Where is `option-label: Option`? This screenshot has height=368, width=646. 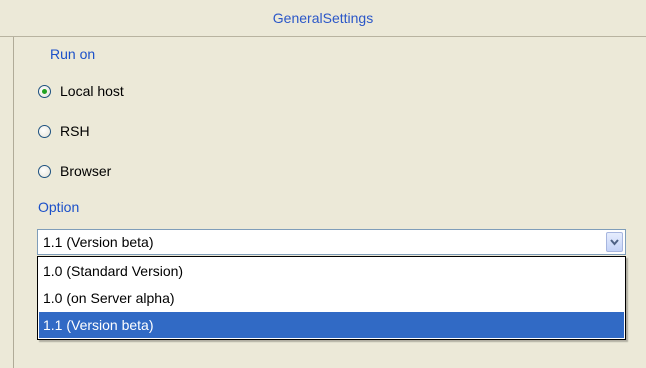 option-label: Option is located at coordinates (59, 207).